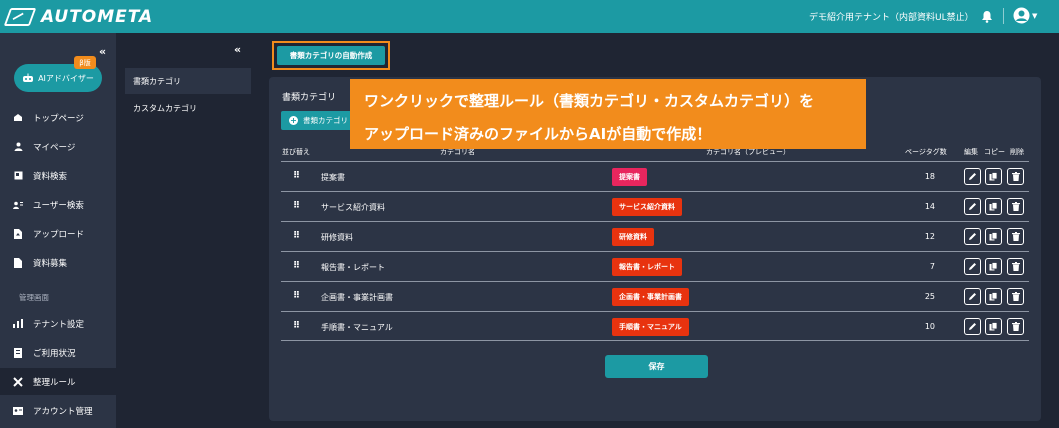  I want to click on sidebar-item-usage: ご利用状況, so click(58, 352).